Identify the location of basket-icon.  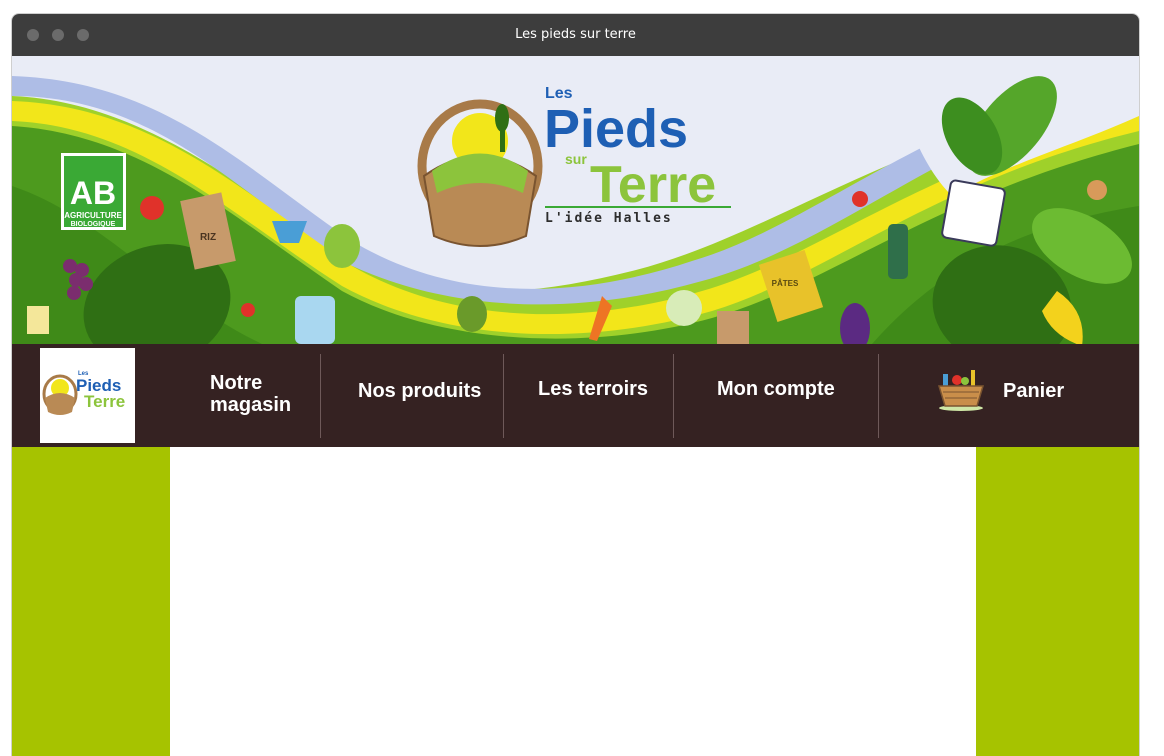
(962, 392).